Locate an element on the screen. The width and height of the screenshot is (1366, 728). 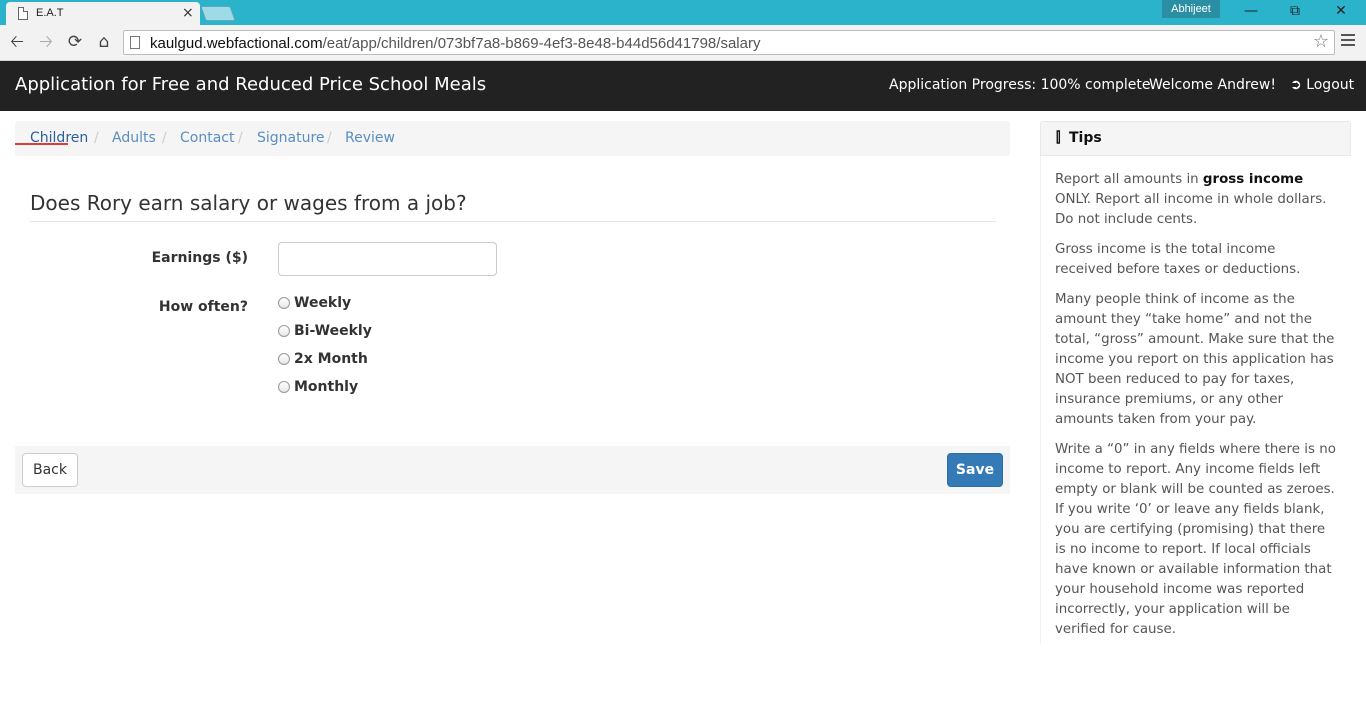
welcome-text: Welcome Andrew! is located at coordinates (1212, 85).